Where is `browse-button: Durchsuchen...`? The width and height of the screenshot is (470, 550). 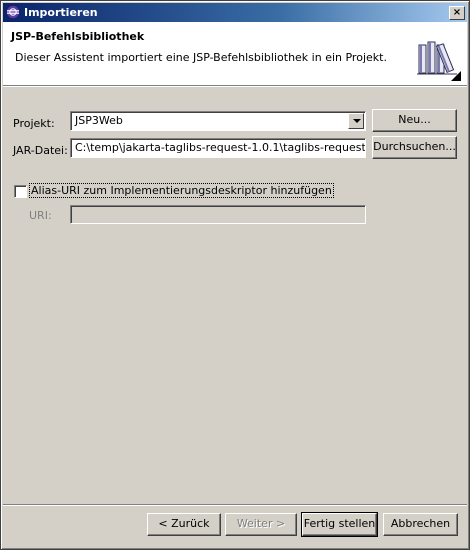 browse-button: Durchsuchen... is located at coordinates (414, 147).